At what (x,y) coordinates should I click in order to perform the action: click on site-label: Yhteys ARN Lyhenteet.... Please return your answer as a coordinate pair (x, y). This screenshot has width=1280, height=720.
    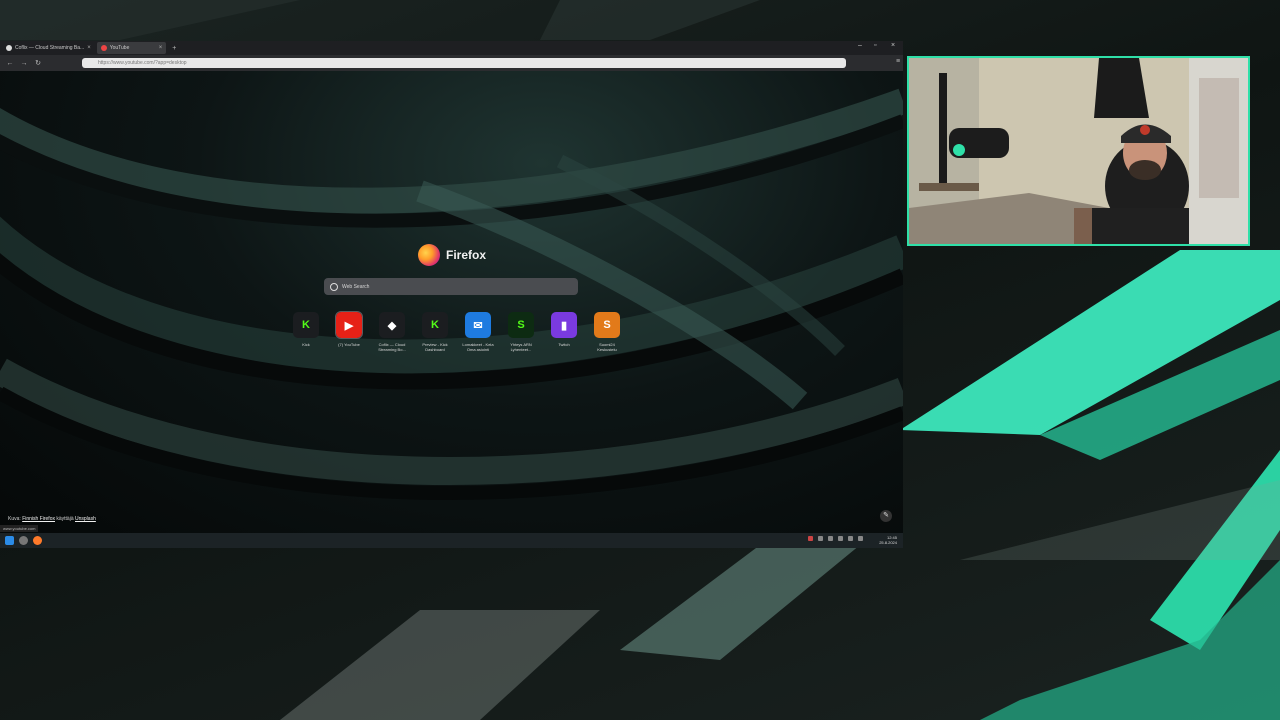
    Looking at the image, I should click on (521, 347).